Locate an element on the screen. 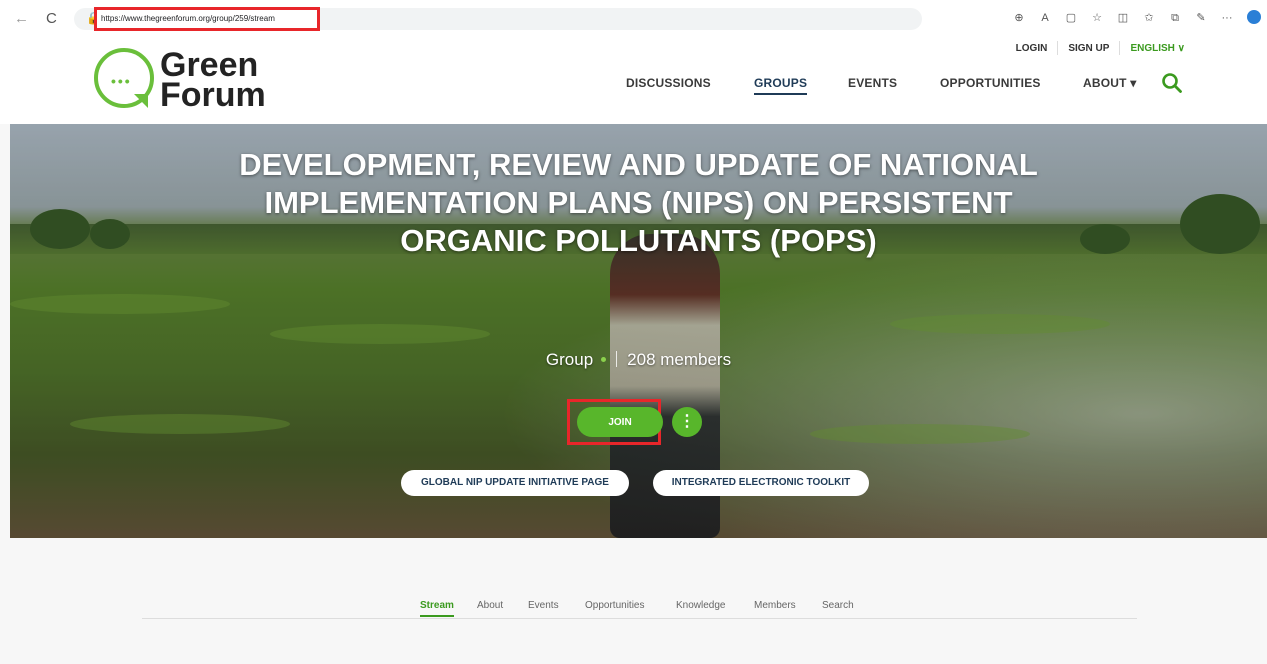 This screenshot has width=1267, height=664. nav-about: ABOUT ▾ is located at coordinates (1109, 83).